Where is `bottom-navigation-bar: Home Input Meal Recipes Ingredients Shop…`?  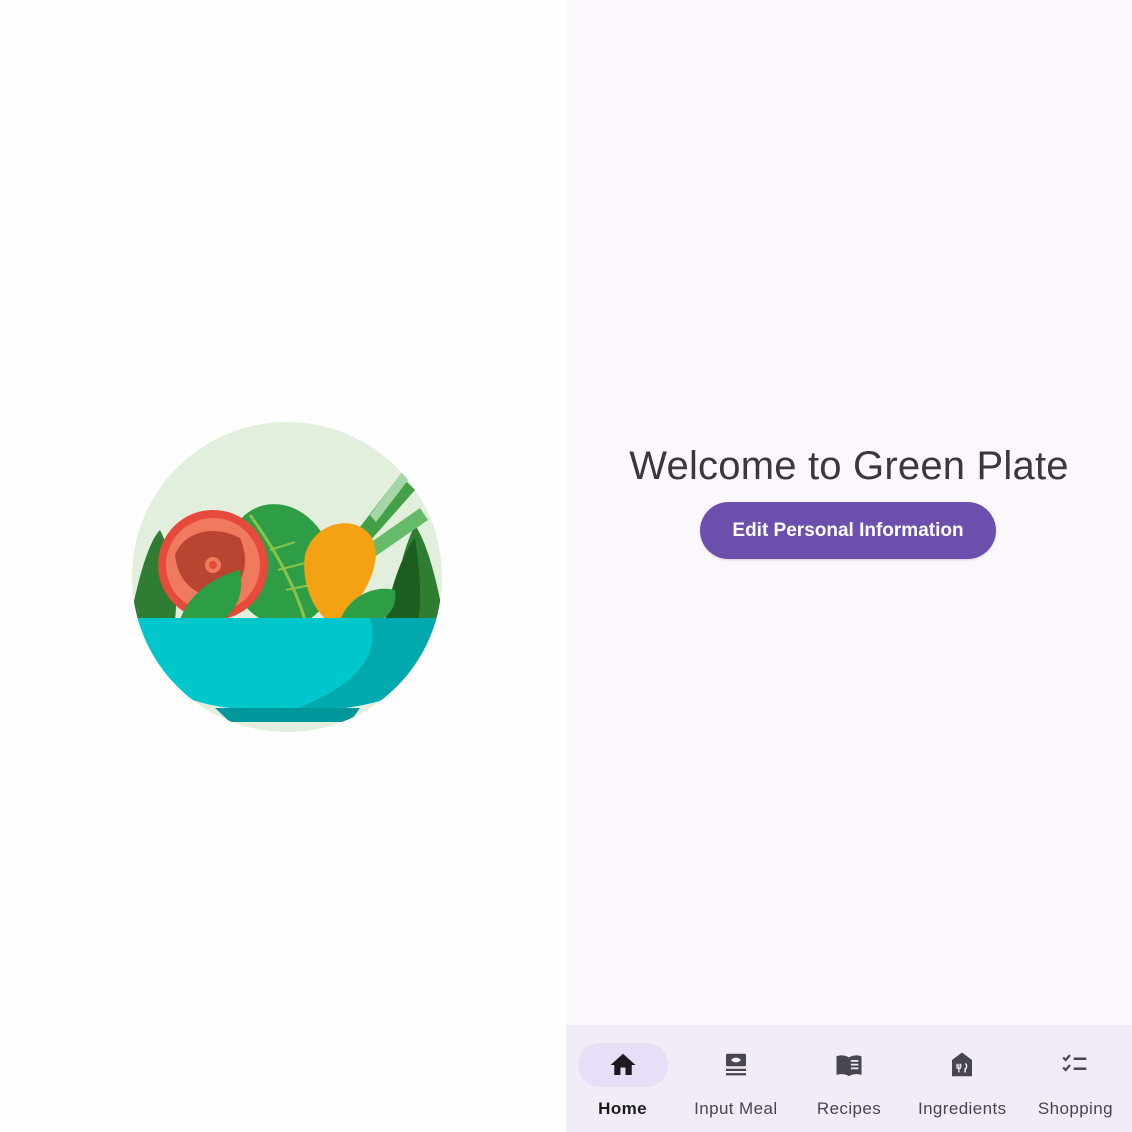
bottom-navigation-bar: Home Input Meal Recipes Ingredients Shop… is located at coordinates (849, 1078).